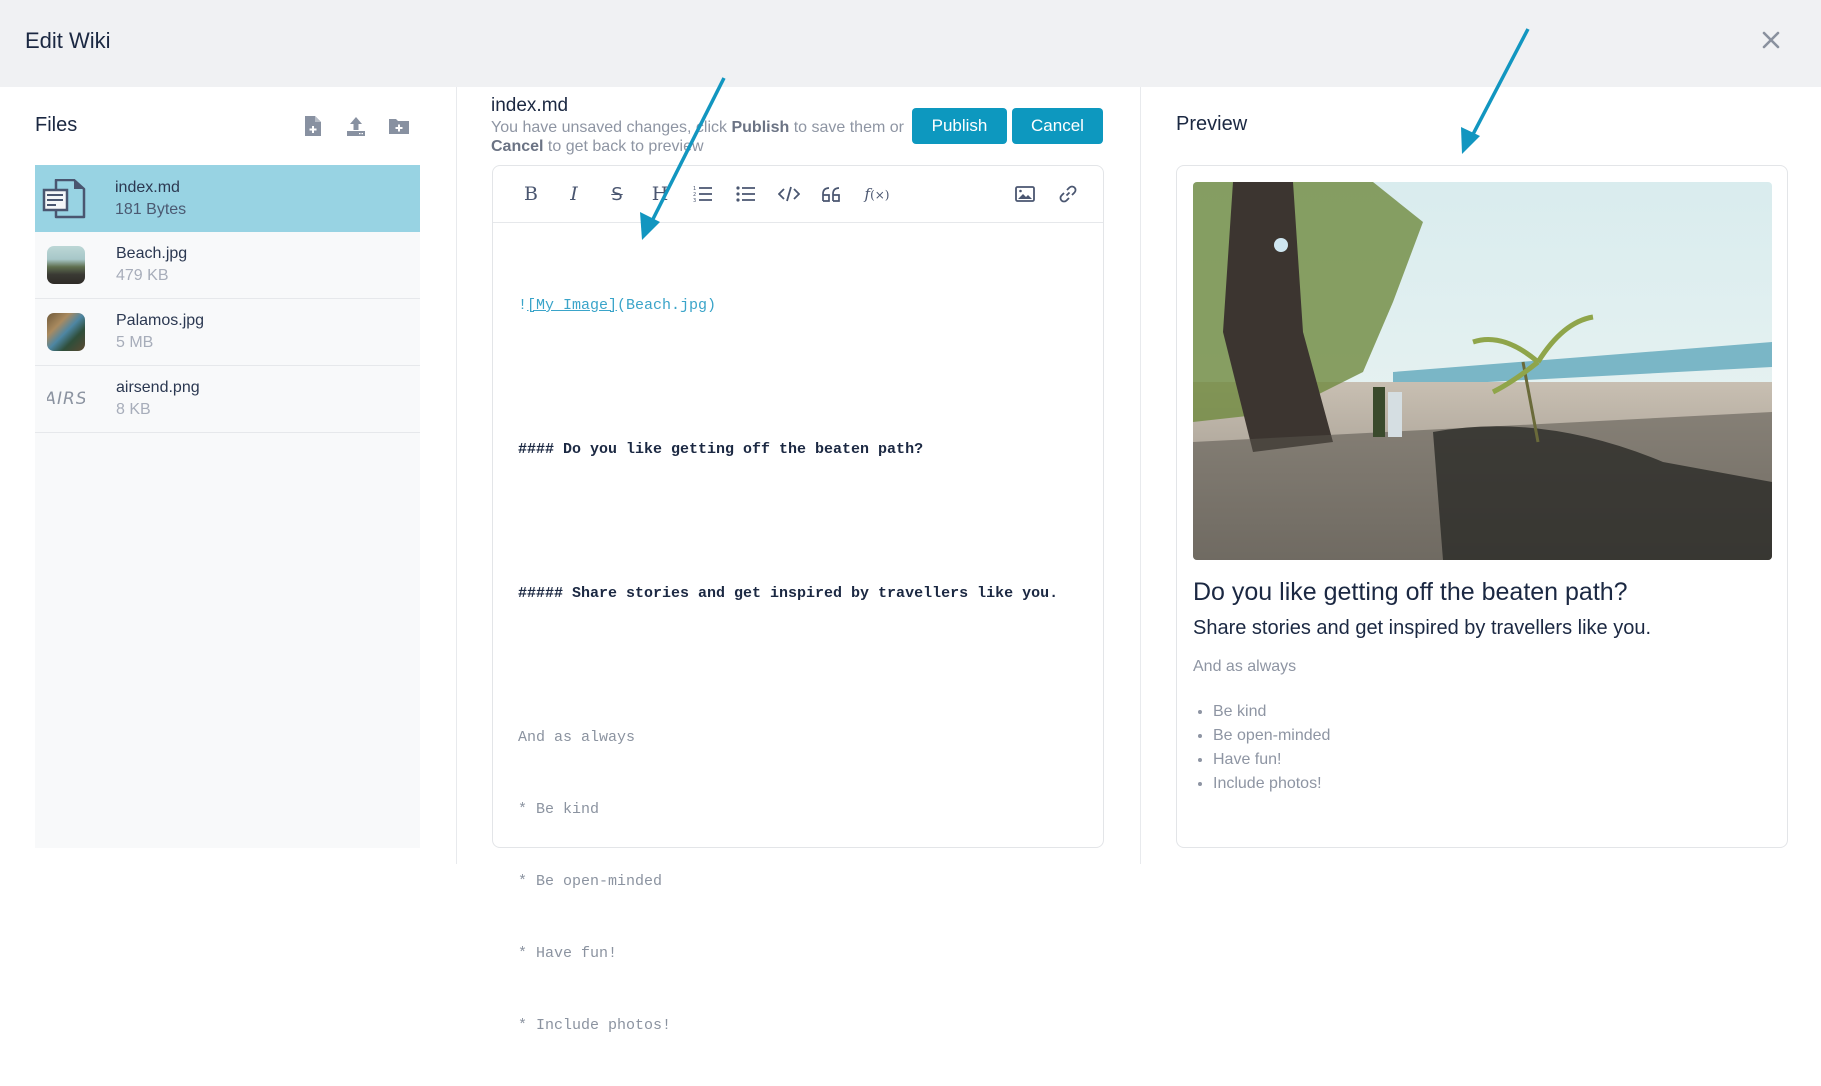  I want to click on editor-filename: index.md, so click(530, 105).